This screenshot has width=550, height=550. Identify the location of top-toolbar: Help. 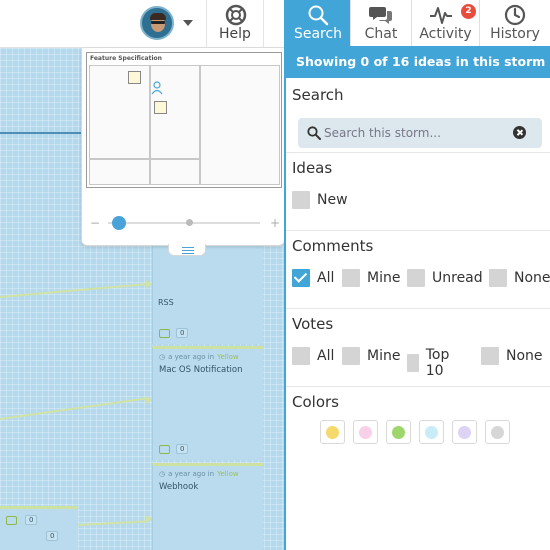
(142, 24).